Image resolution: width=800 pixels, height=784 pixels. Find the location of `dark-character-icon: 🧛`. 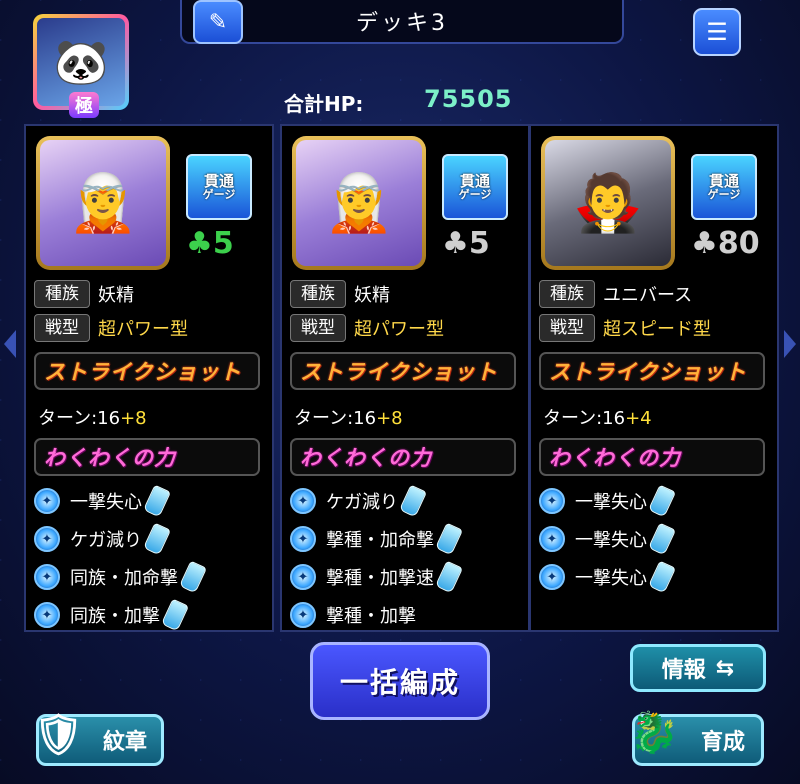

dark-character-icon: 🧛 is located at coordinates (608, 203).